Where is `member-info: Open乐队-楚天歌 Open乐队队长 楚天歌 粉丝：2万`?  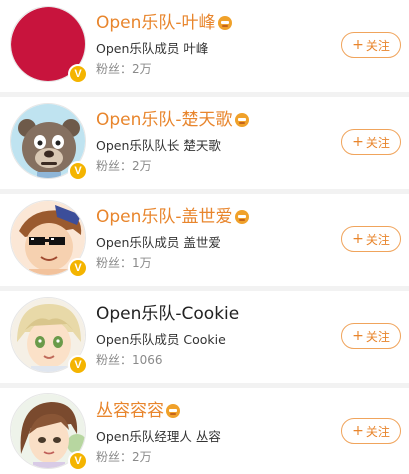
member-info: Open乐队-楚天歌 Open乐队队长 楚天歌 粉丝：2万 is located at coordinates (172, 141).